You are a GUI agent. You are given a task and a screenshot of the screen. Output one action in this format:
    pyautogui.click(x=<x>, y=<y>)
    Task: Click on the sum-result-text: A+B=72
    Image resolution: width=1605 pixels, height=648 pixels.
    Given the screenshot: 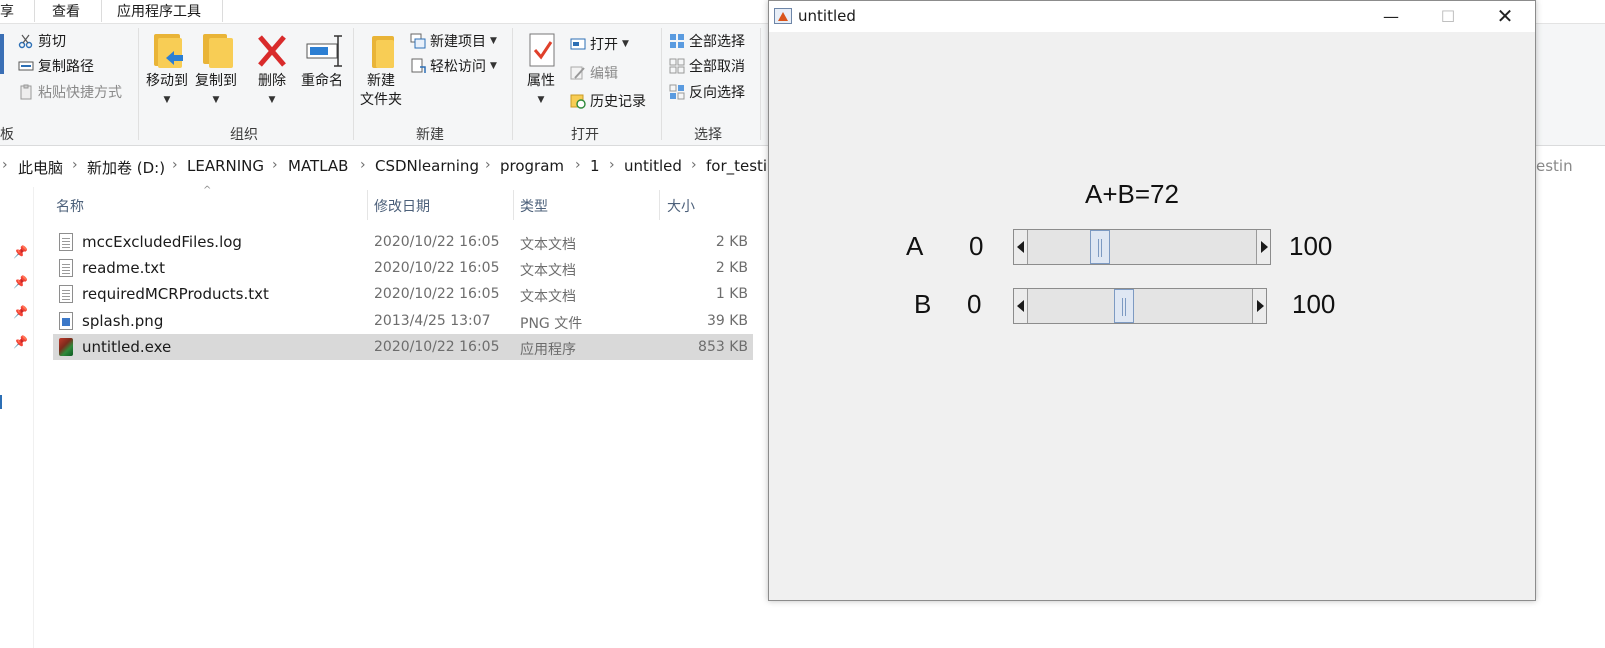 What is the action you would take?
    pyautogui.click(x=1132, y=194)
    